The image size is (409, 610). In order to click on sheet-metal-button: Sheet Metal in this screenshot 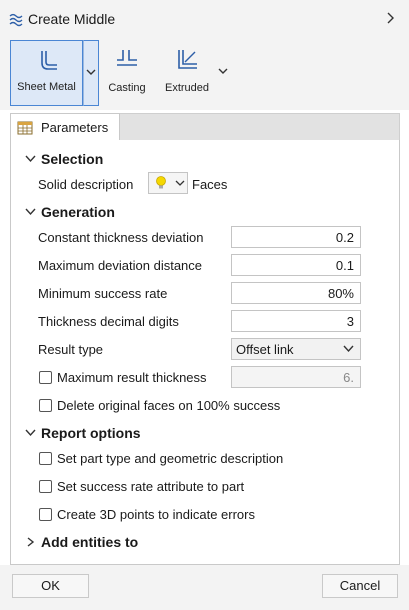, I will do `click(46, 73)`.